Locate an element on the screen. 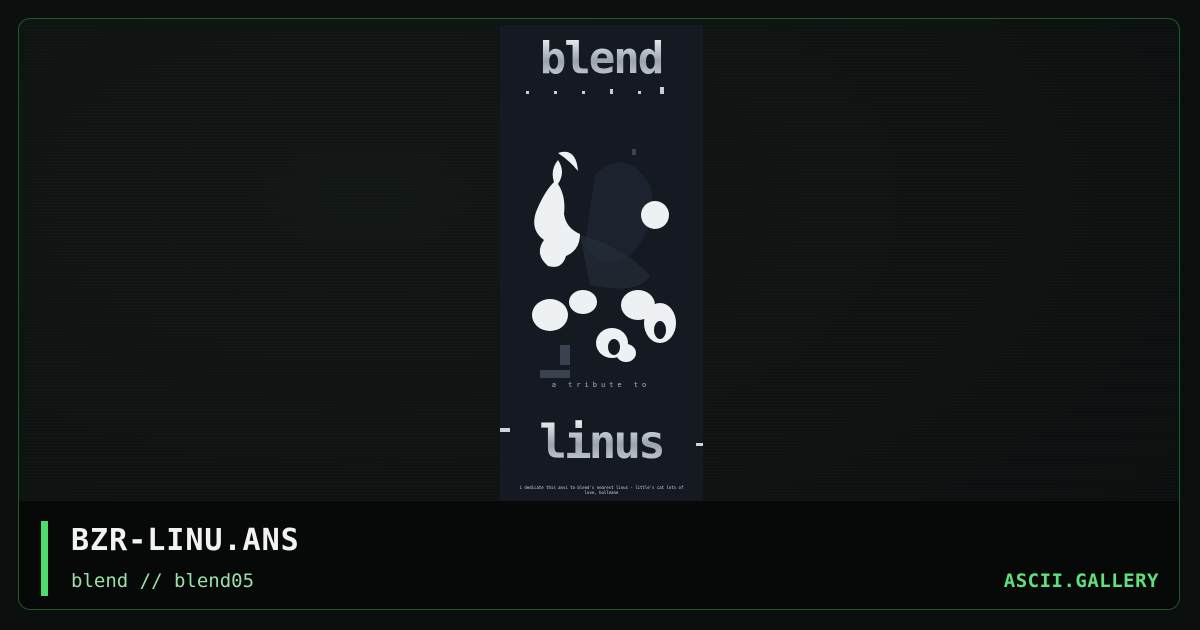 This screenshot has height=630, width=1200. accent-bar is located at coordinates (44, 558).